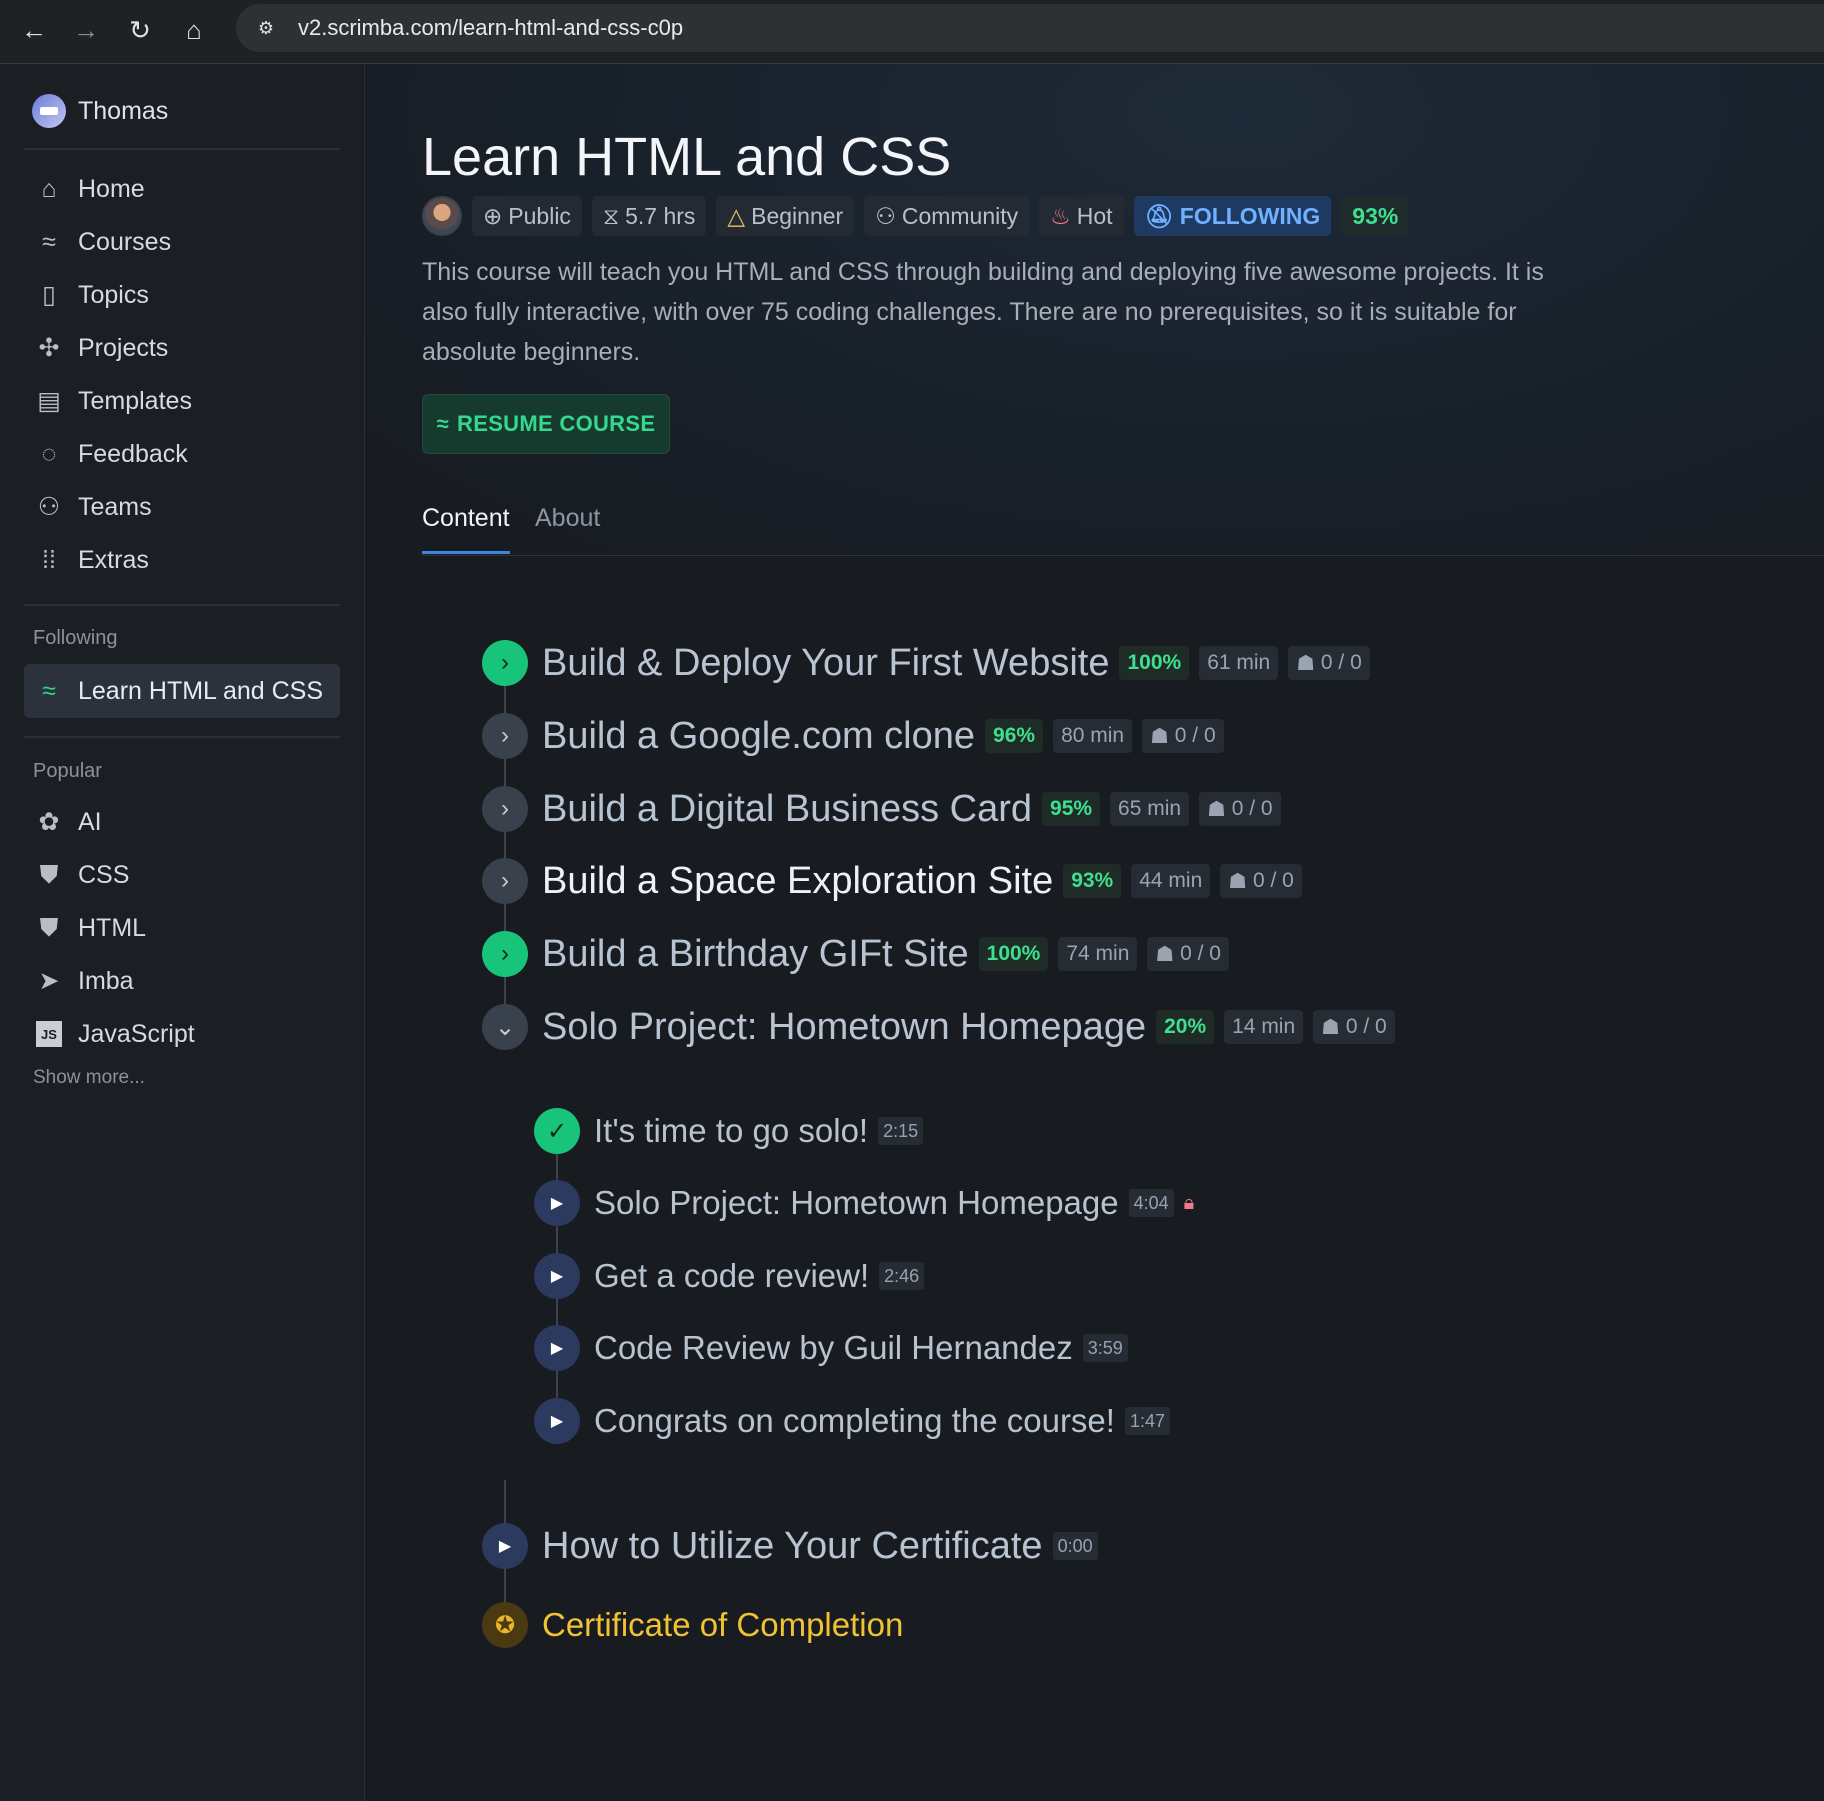 This screenshot has width=1824, height=1801. I want to click on progress-tag: 93%, so click(1375, 216).